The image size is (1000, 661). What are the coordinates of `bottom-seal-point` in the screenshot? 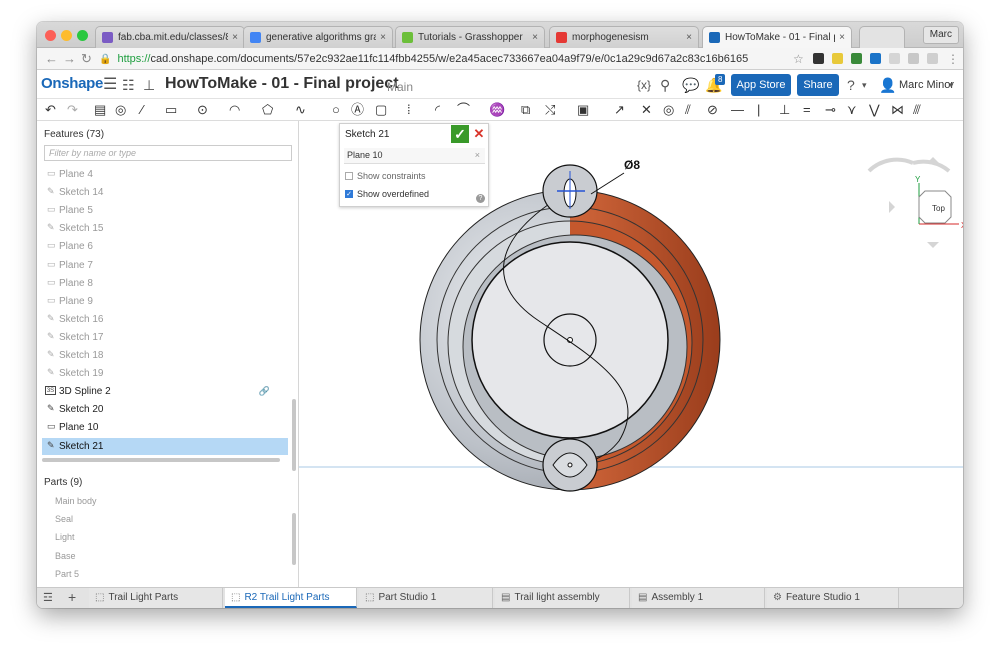 It's located at (570, 465).